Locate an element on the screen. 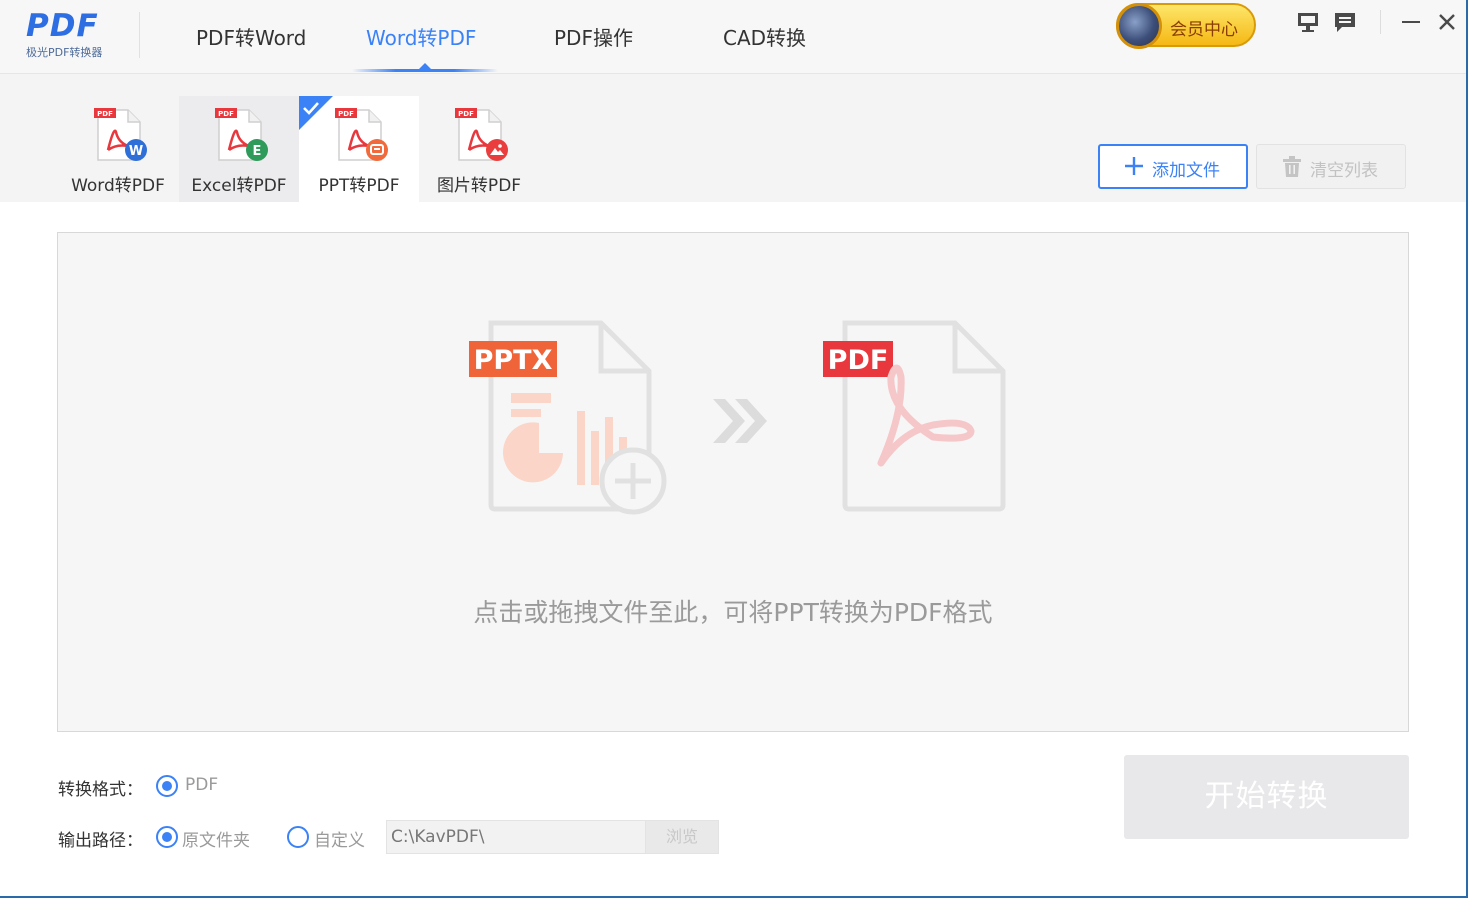  app-logo: PDF 极光PDF转换器 is located at coordinates (74, 36).